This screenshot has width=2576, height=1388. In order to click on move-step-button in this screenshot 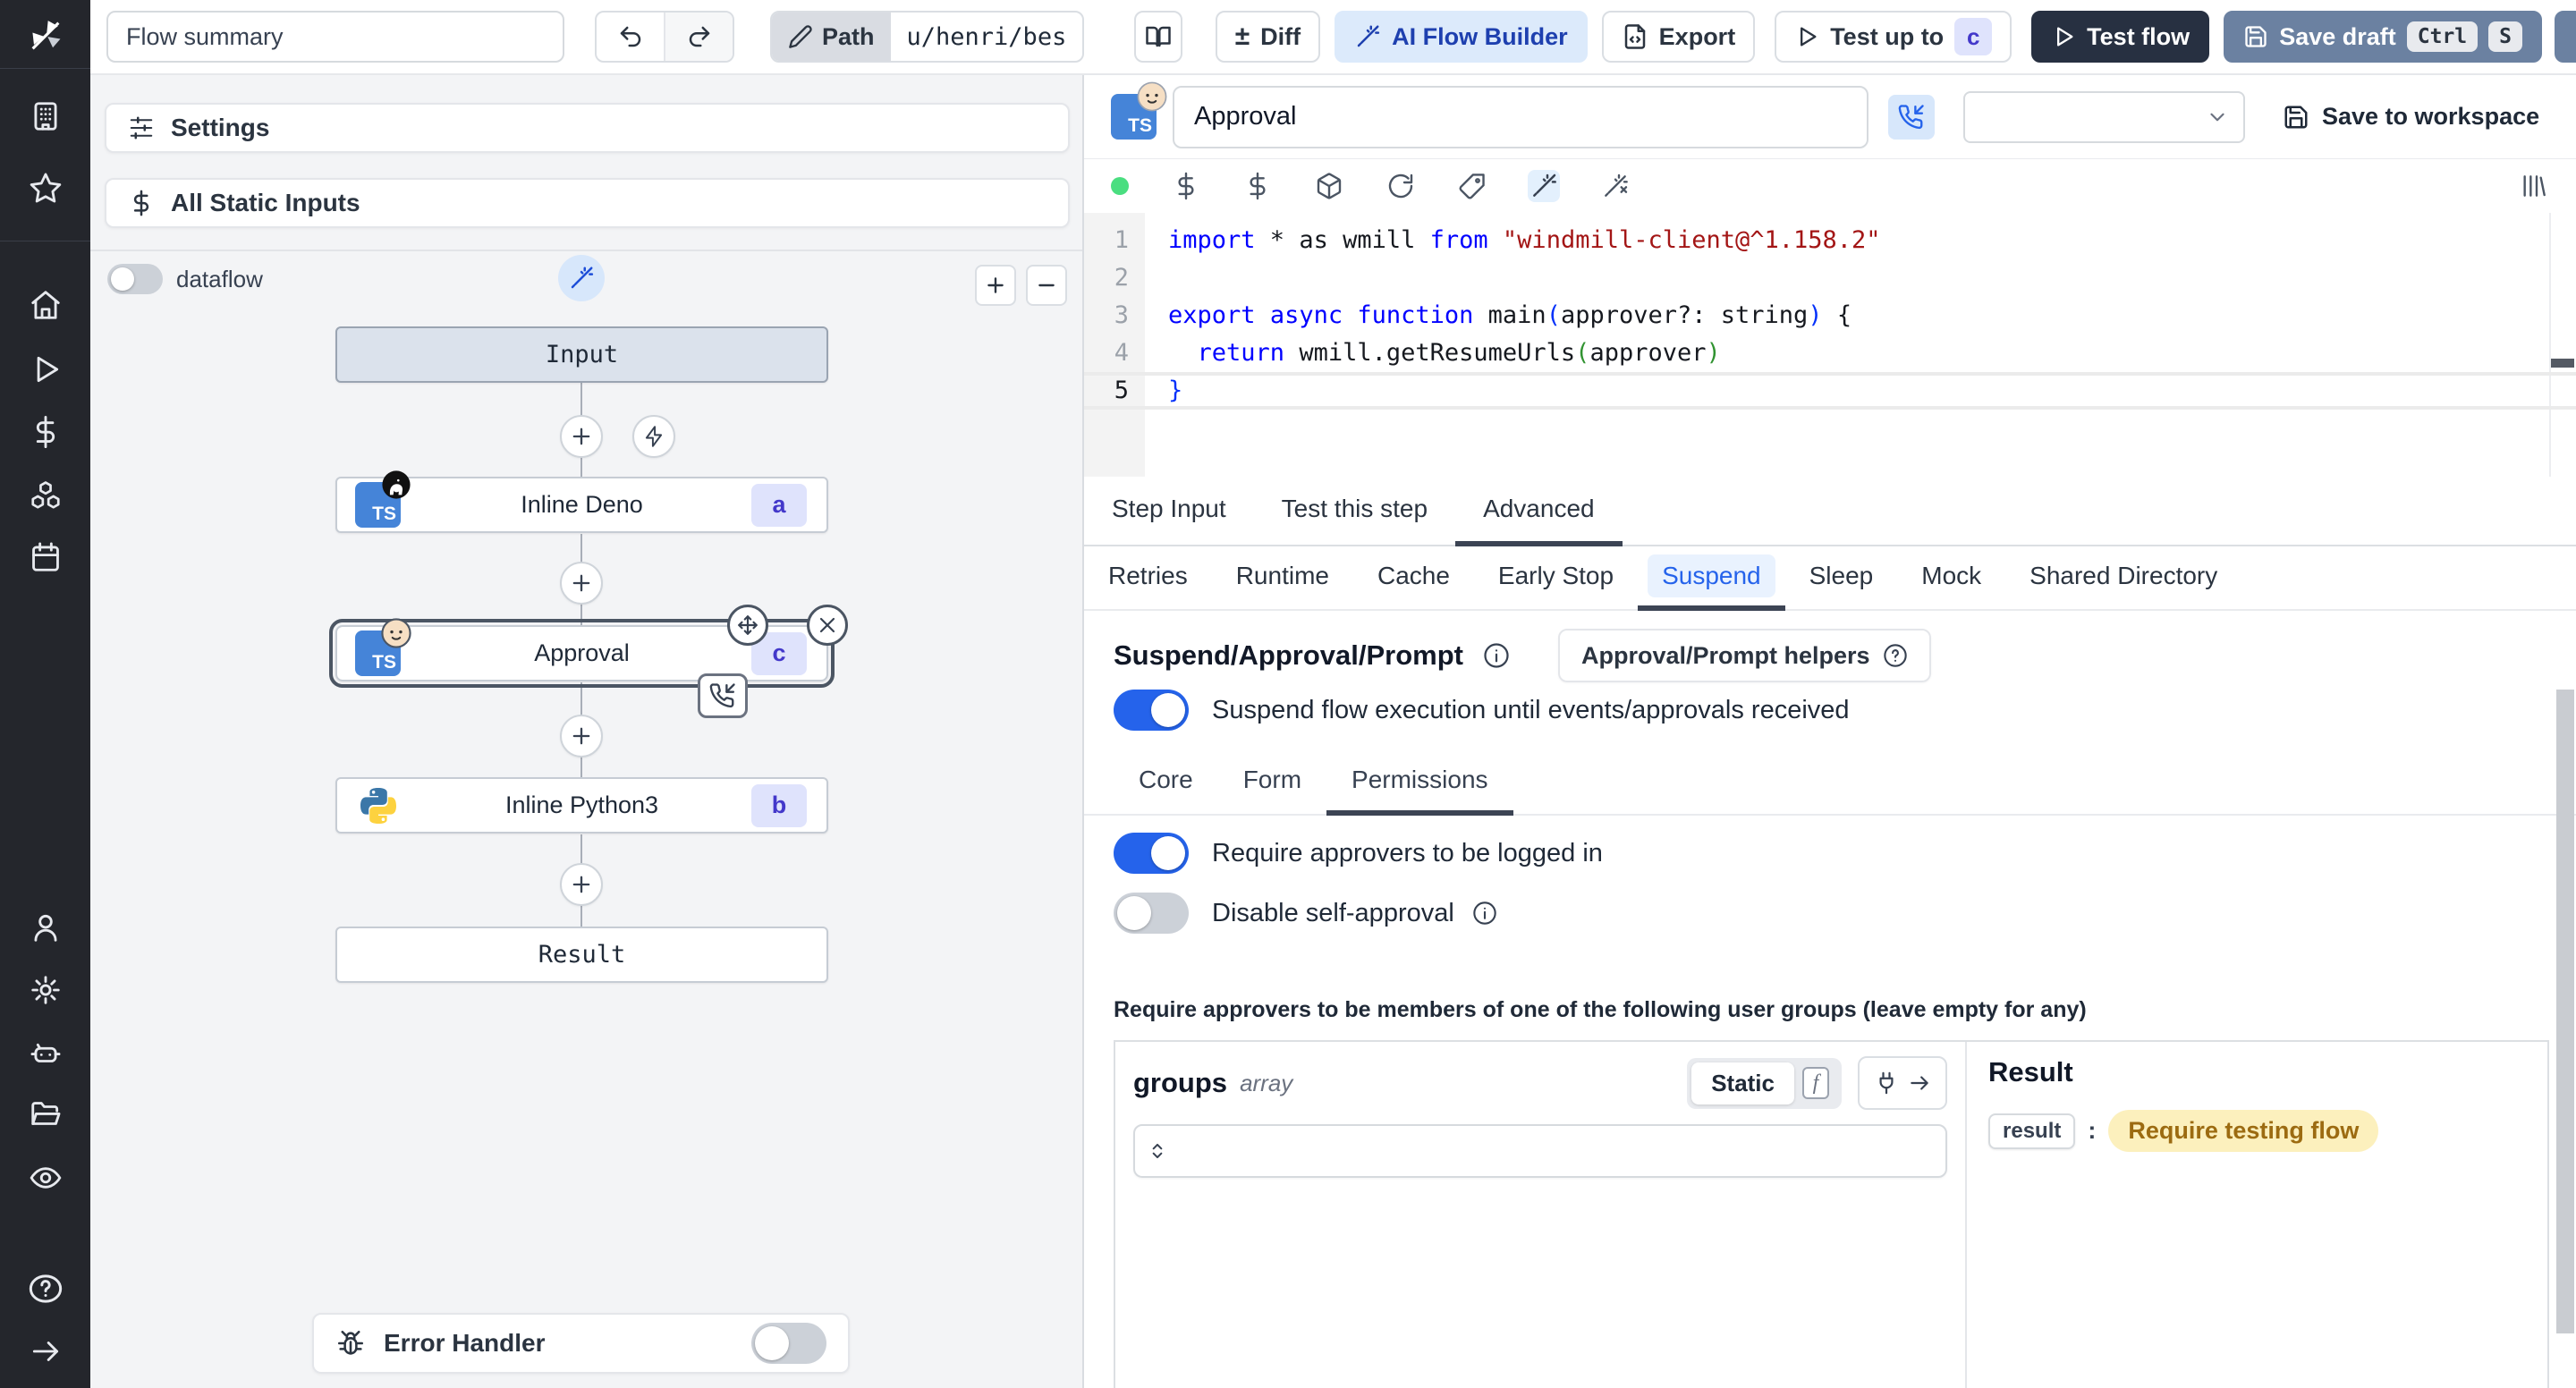, I will do `click(747, 626)`.